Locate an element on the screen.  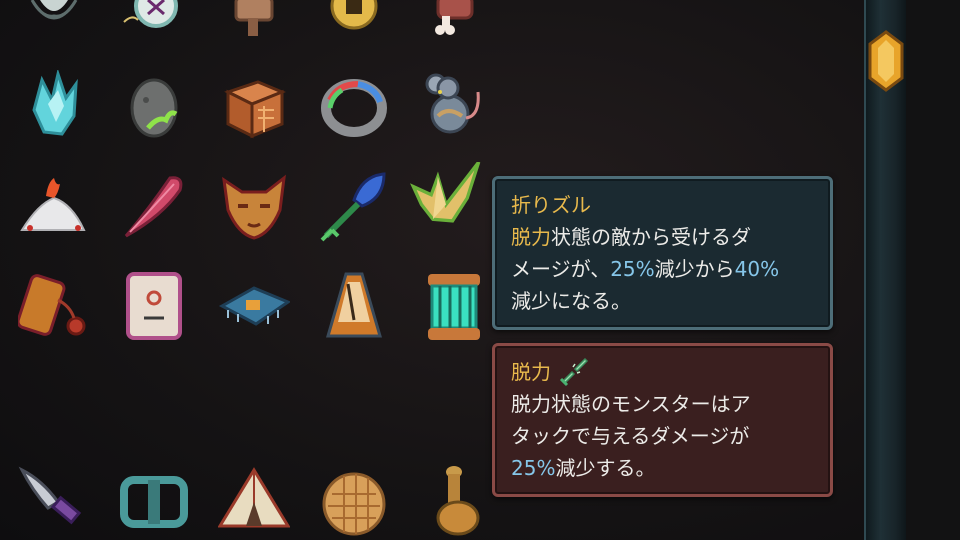
power-tooltip-description: 脱力状態のモンスターはア タックで与えるダメージが 25%減少する。 is located at coordinates (662, 436).